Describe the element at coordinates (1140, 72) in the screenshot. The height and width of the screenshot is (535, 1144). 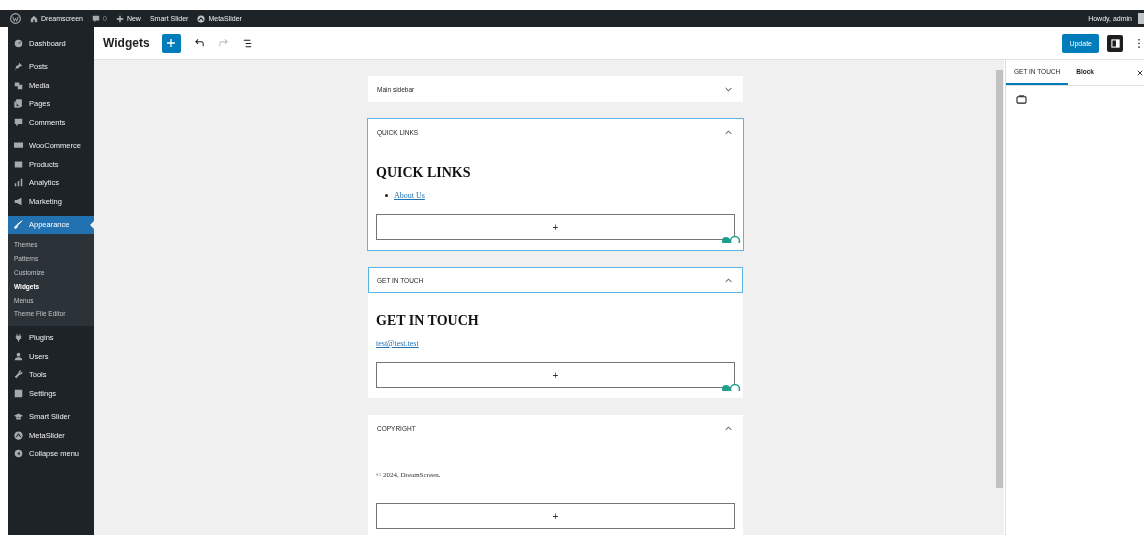
I see `close-icon` at that location.